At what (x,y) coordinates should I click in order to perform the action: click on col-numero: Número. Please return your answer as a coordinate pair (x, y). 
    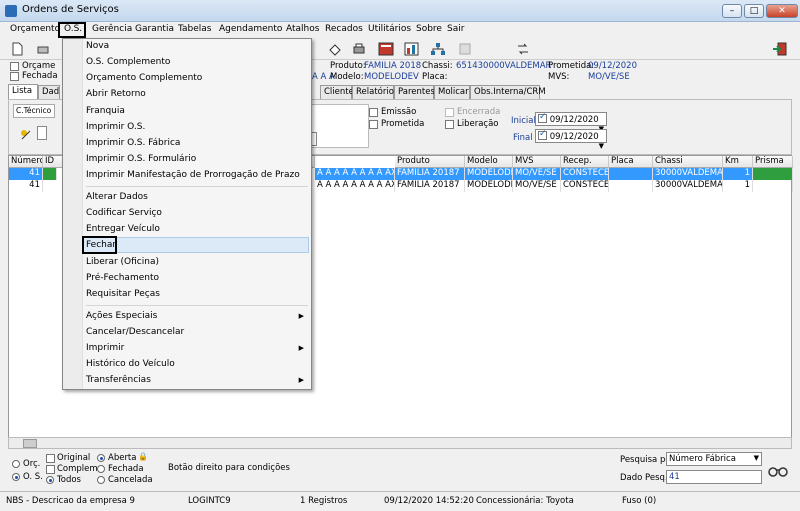
    Looking at the image, I should click on (26, 162).